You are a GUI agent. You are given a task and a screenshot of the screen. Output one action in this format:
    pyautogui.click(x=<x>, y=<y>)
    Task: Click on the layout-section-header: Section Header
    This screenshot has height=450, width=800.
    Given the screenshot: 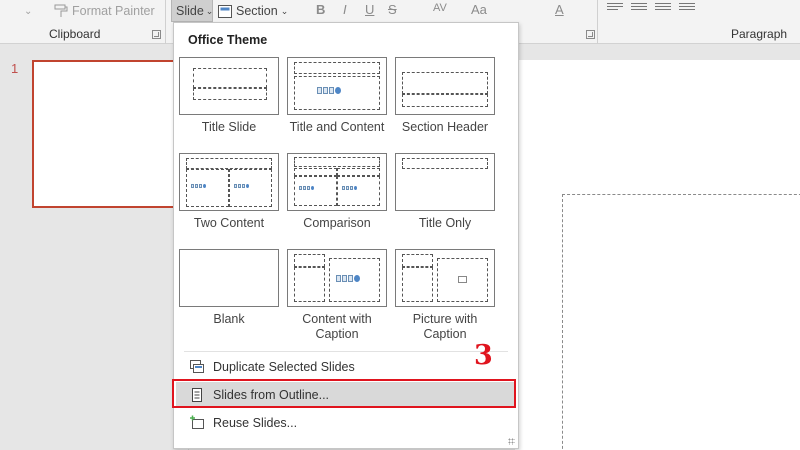 What is the action you would take?
    pyautogui.click(x=445, y=96)
    